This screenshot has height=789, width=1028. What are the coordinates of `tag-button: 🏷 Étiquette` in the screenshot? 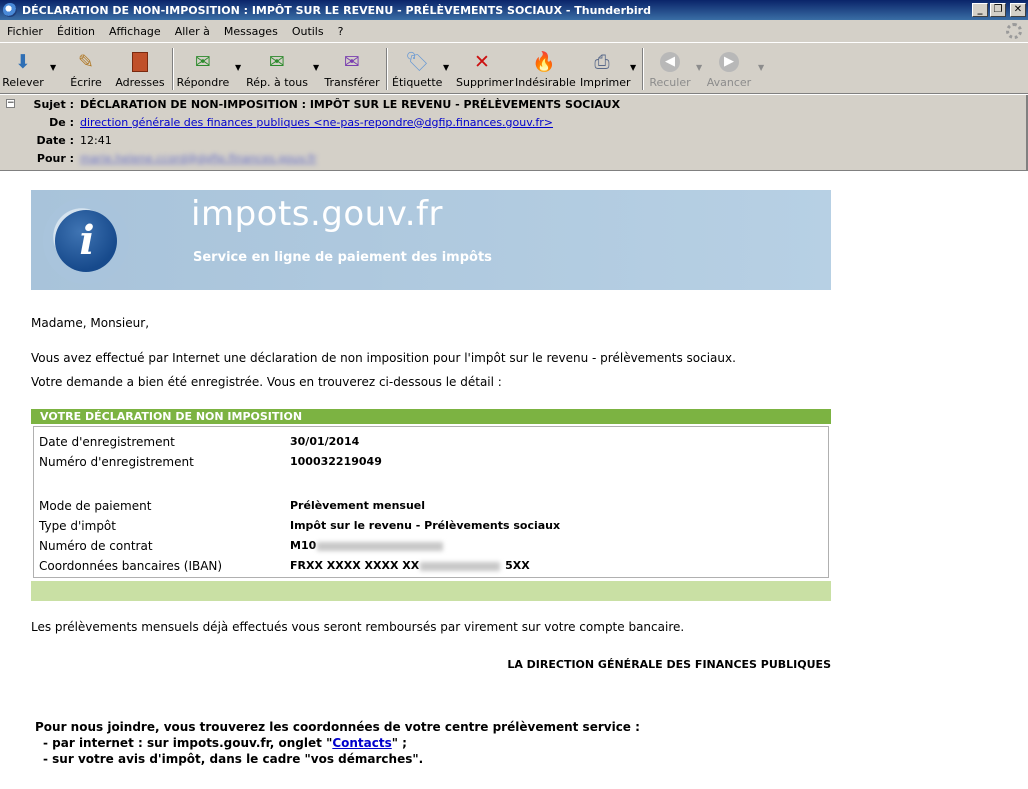 It's located at (417, 68).